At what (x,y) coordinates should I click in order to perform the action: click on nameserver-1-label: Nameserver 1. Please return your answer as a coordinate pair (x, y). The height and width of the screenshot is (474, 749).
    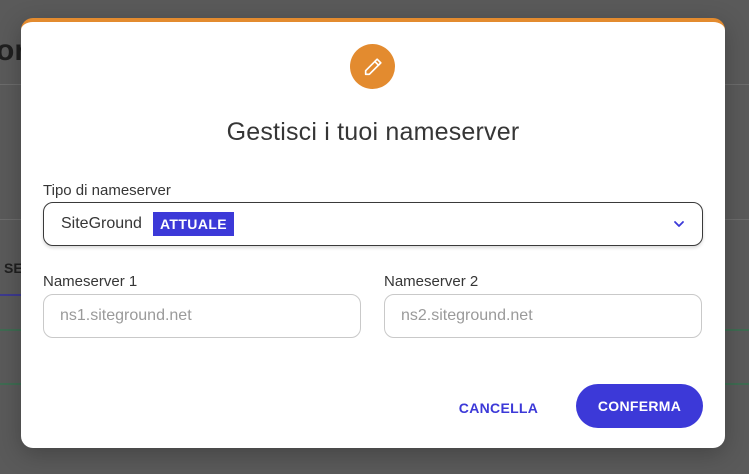
    Looking at the image, I should click on (90, 281).